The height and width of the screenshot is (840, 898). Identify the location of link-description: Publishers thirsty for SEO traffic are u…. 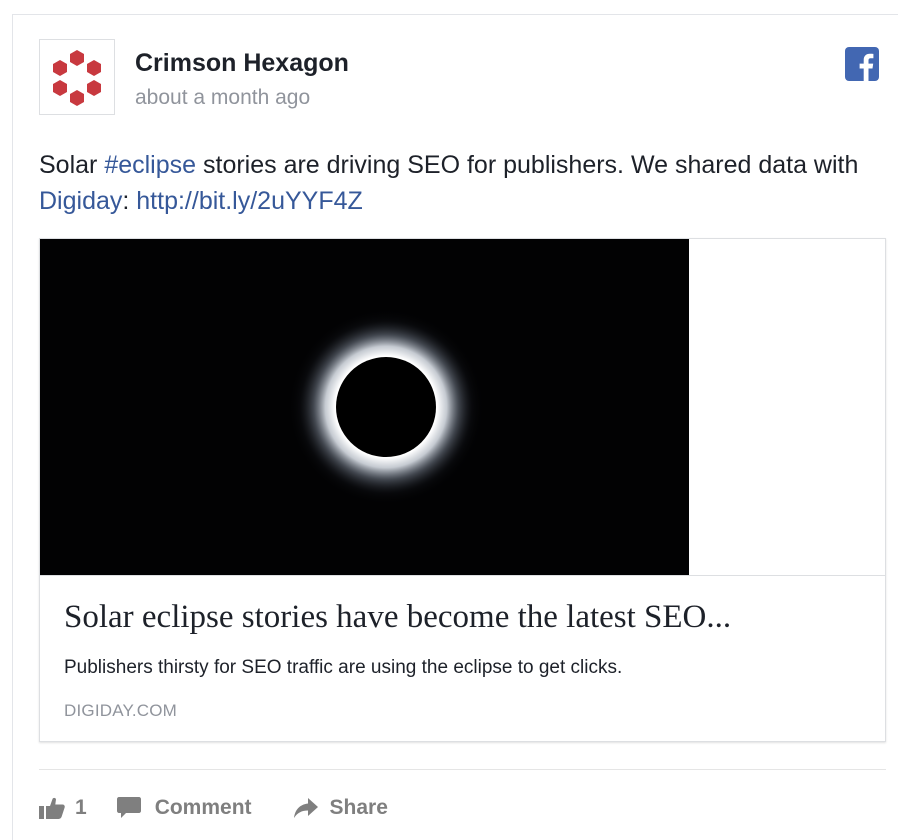
(343, 667).